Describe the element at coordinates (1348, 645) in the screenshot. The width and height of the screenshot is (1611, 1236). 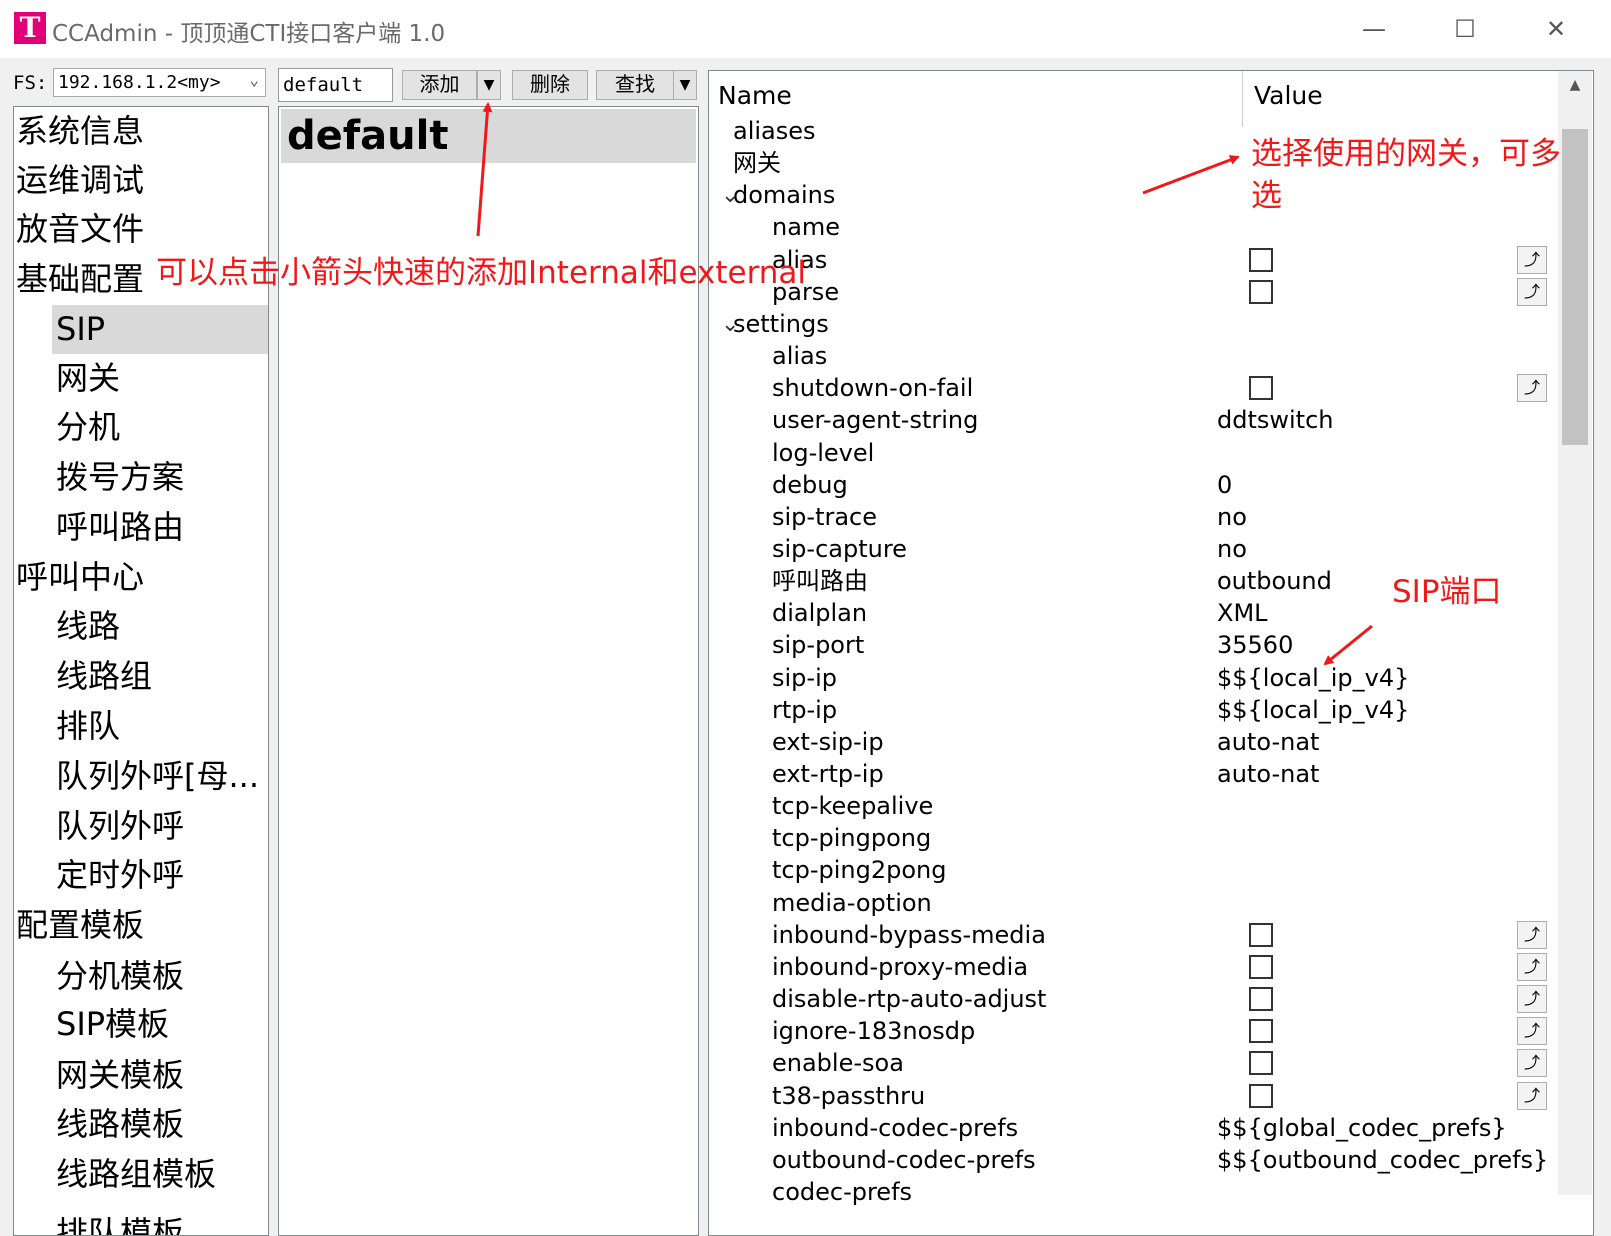
I see `arrow-to-sip-port` at that location.